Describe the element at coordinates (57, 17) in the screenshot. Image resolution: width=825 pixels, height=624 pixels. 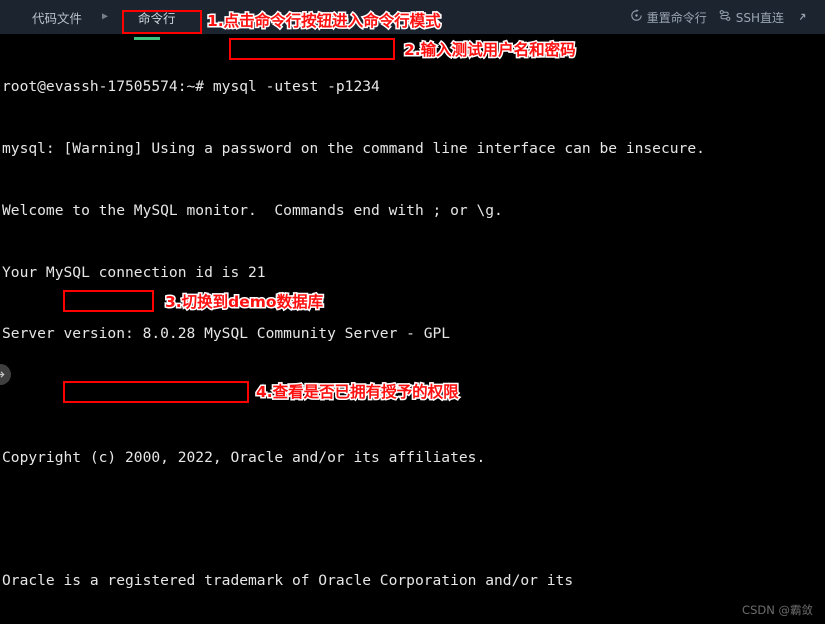
I see `tab-code-files: 代码文件` at that location.